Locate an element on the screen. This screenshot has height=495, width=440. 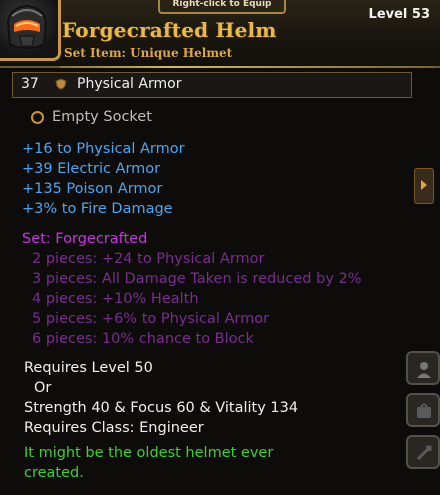
armor-shield-icon is located at coordinates (61, 84).